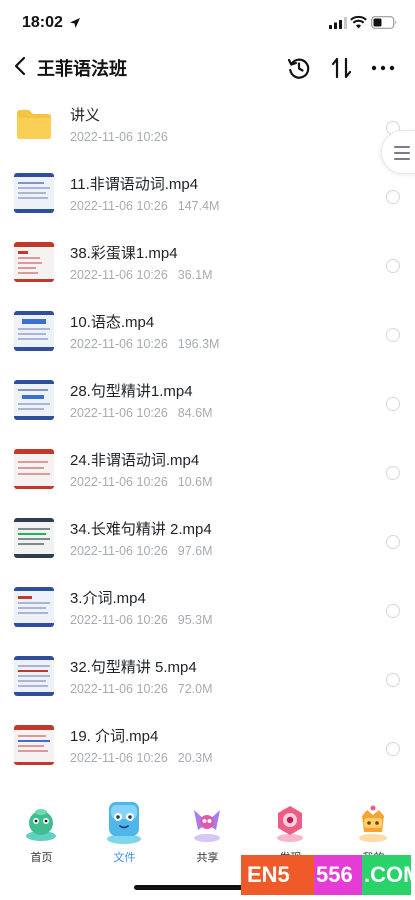 The image size is (415, 900). I want to click on nav-bar: 王菲语法班, so click(207, 68).